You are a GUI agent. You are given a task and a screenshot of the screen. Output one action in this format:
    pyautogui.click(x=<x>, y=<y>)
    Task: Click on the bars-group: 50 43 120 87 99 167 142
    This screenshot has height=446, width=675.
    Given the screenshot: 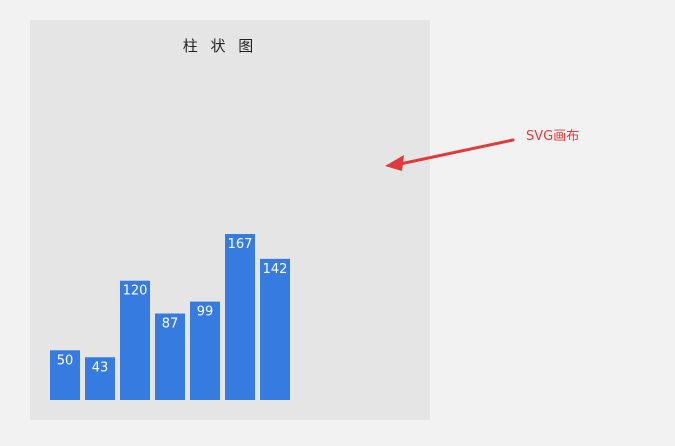 What is the action you would take?
    pyautogui.click(x=170, y=317)
    